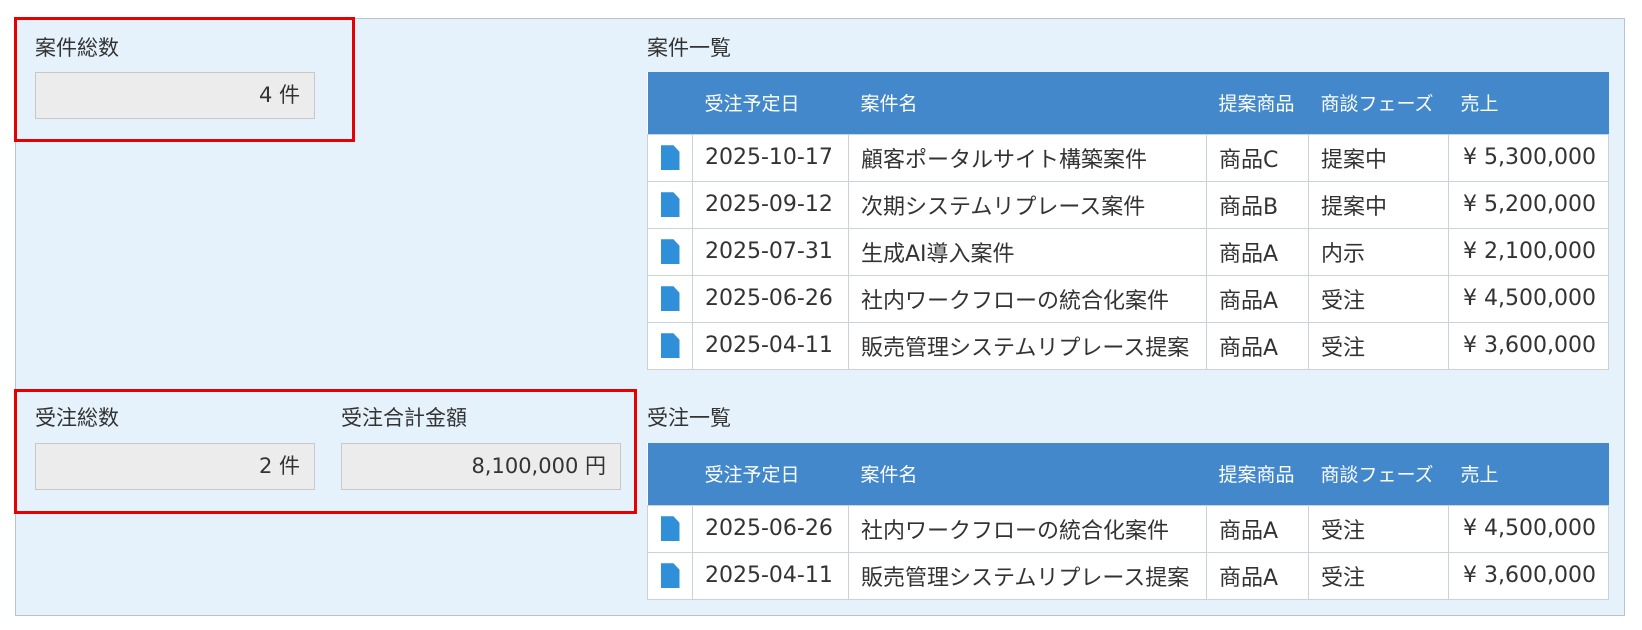 This screenshot has height=630, width=1642. I want to click on case-total-highlight, so click(184, 79).